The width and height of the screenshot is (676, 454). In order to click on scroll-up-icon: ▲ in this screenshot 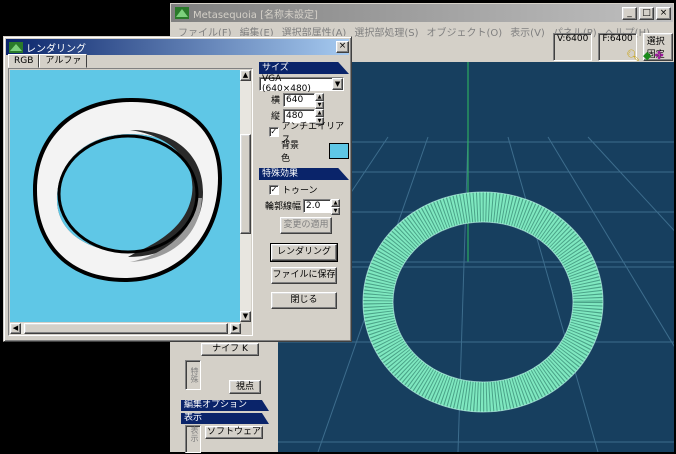, I will do `click(245, 75)`.